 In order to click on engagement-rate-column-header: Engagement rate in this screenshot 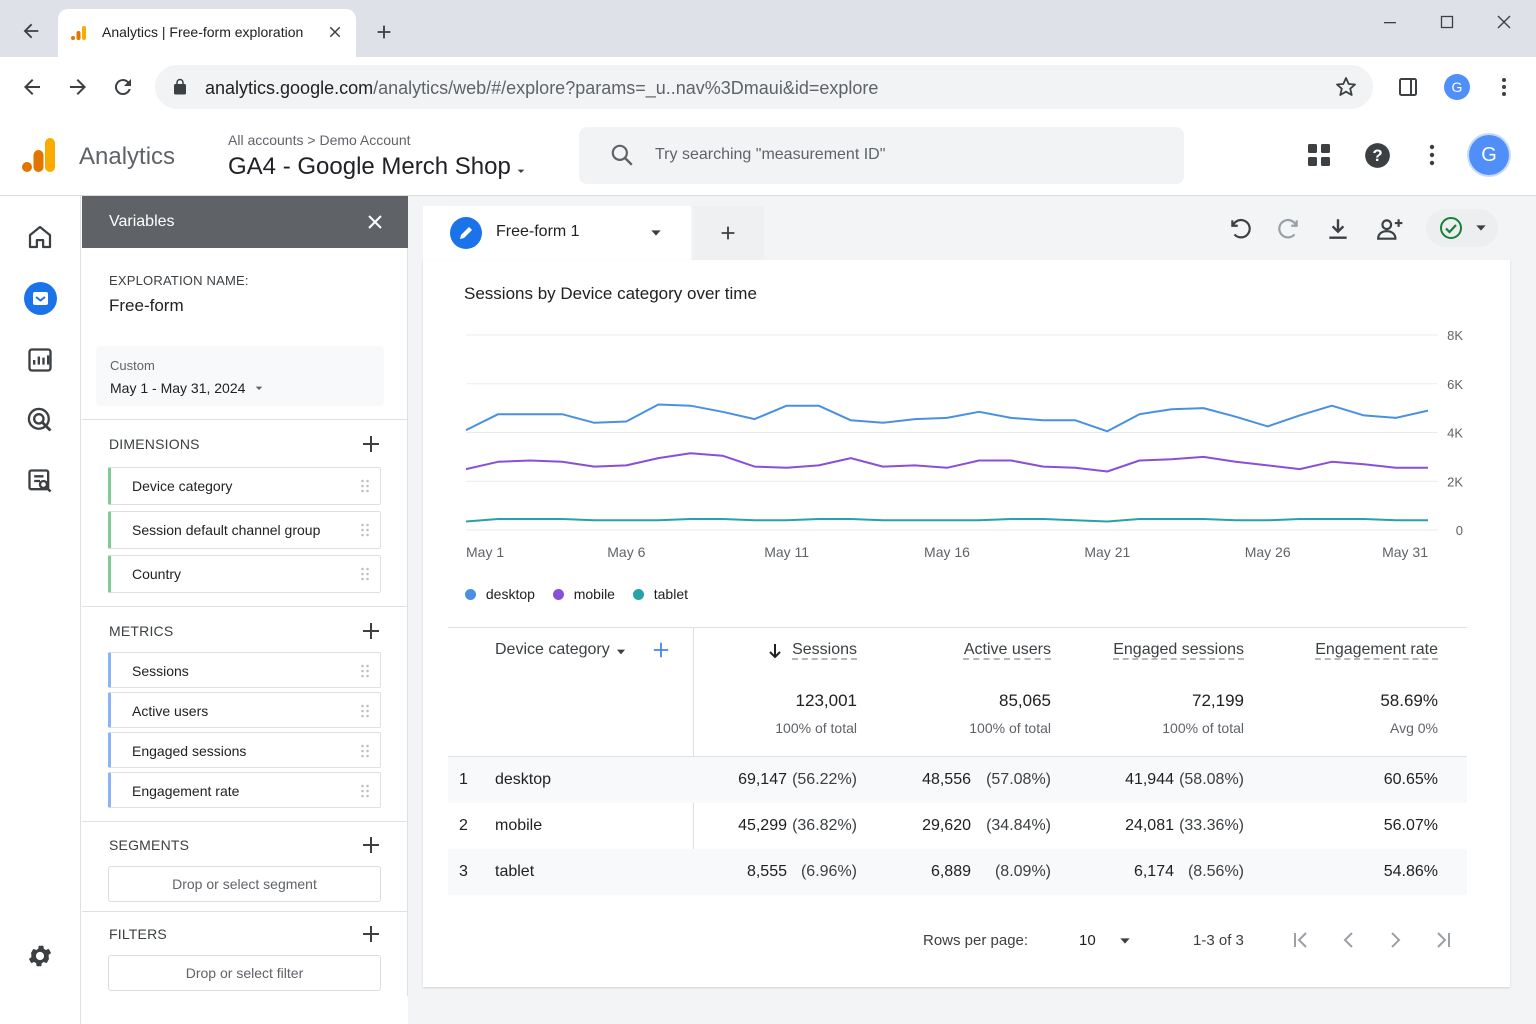, I will do `click(1353, 650)`.